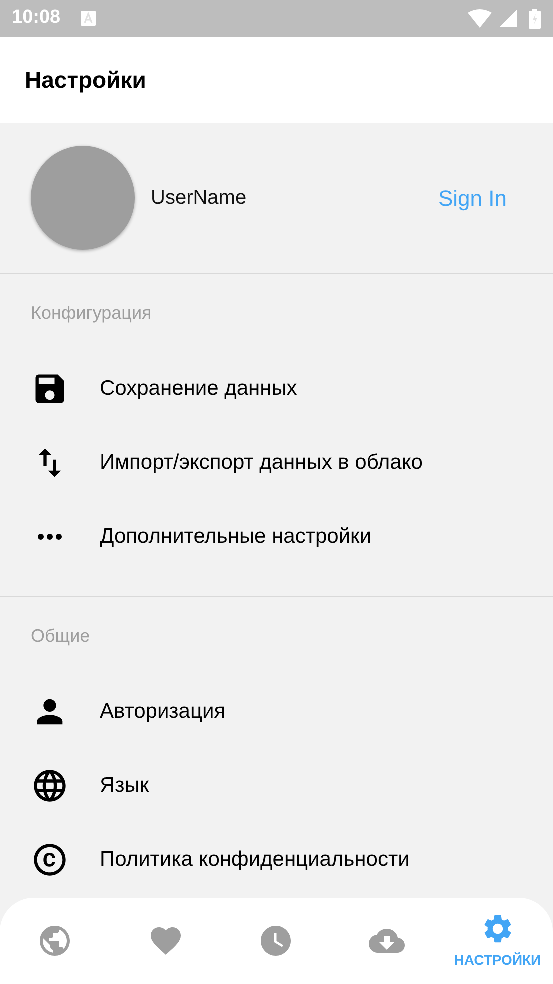 The image size is (553, 984). I want to click on more-icon, so click(50, 537).